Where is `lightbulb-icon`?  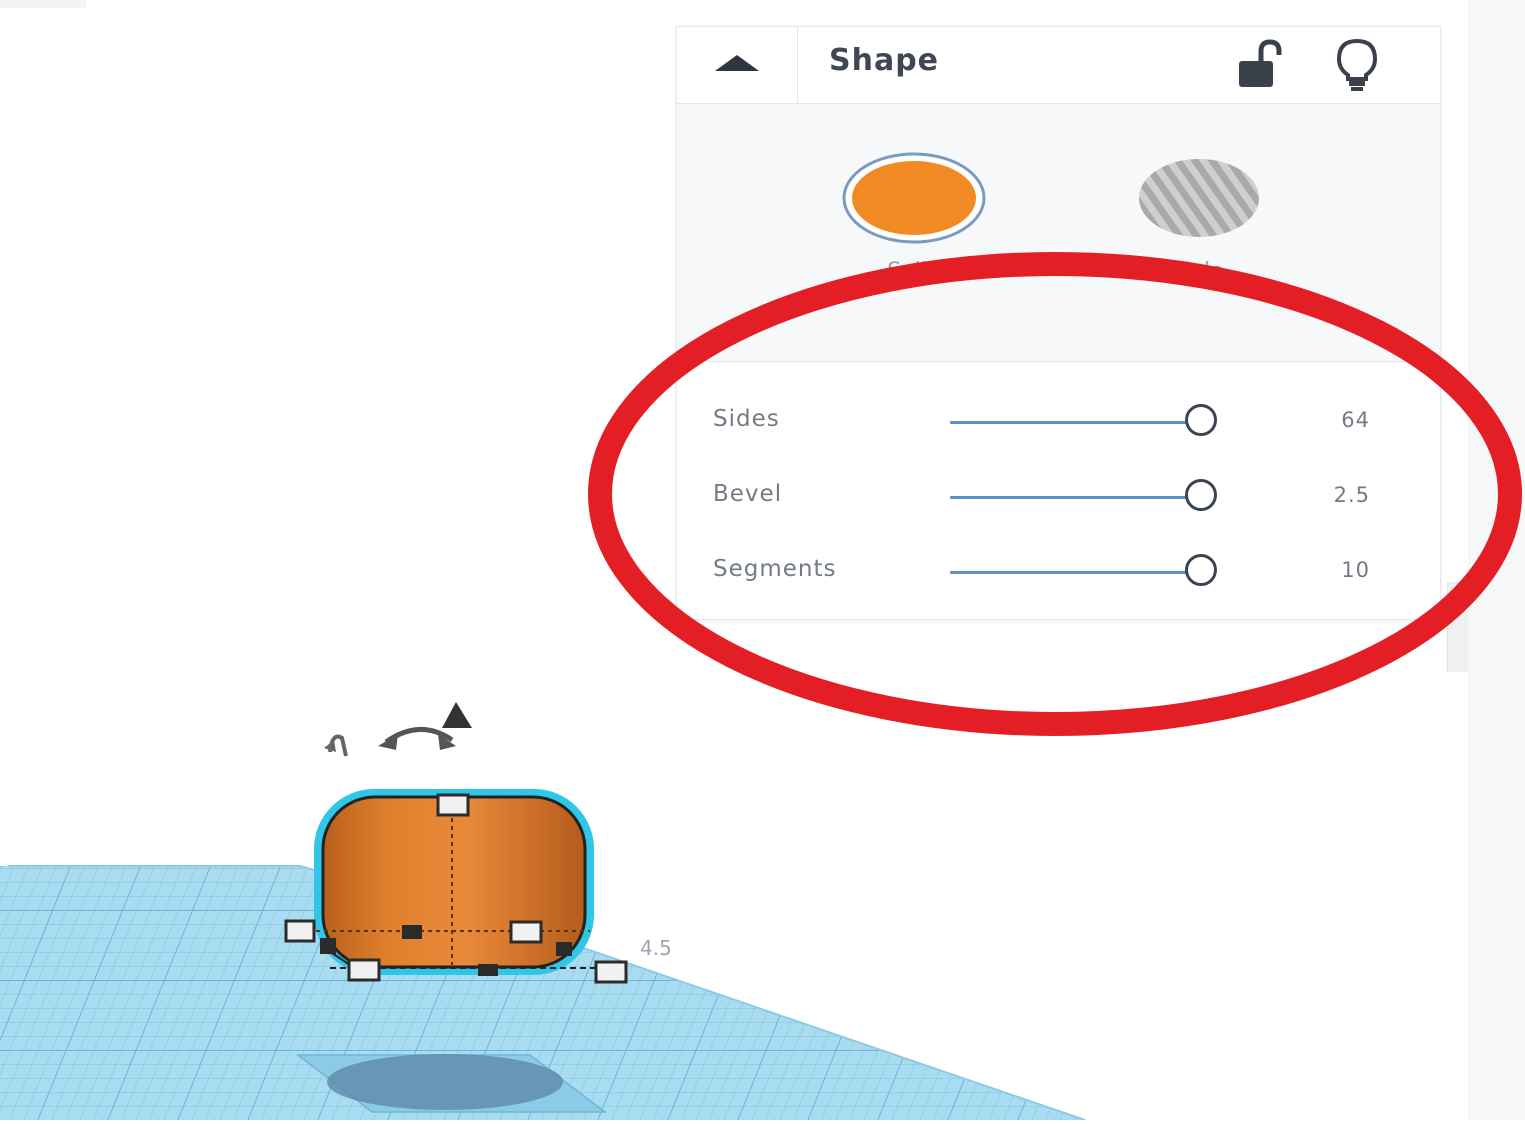
lightbulb-icon is located at coordinates (1357, 64).